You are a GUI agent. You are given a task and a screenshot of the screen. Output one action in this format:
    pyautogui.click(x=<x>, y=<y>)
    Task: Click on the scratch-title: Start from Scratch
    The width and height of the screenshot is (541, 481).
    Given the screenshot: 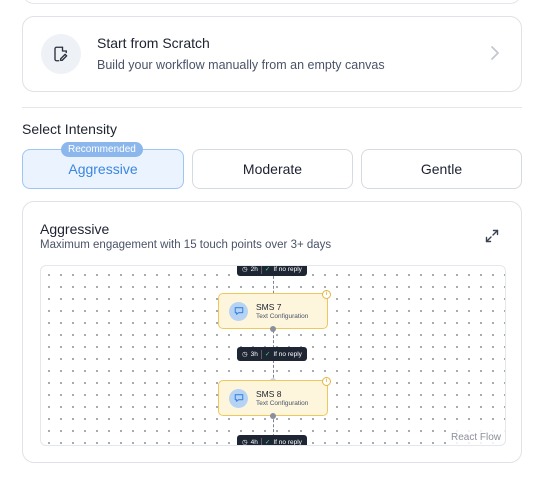 What is the action you would take?
    pyautogui.click(x=153, y=43)
    